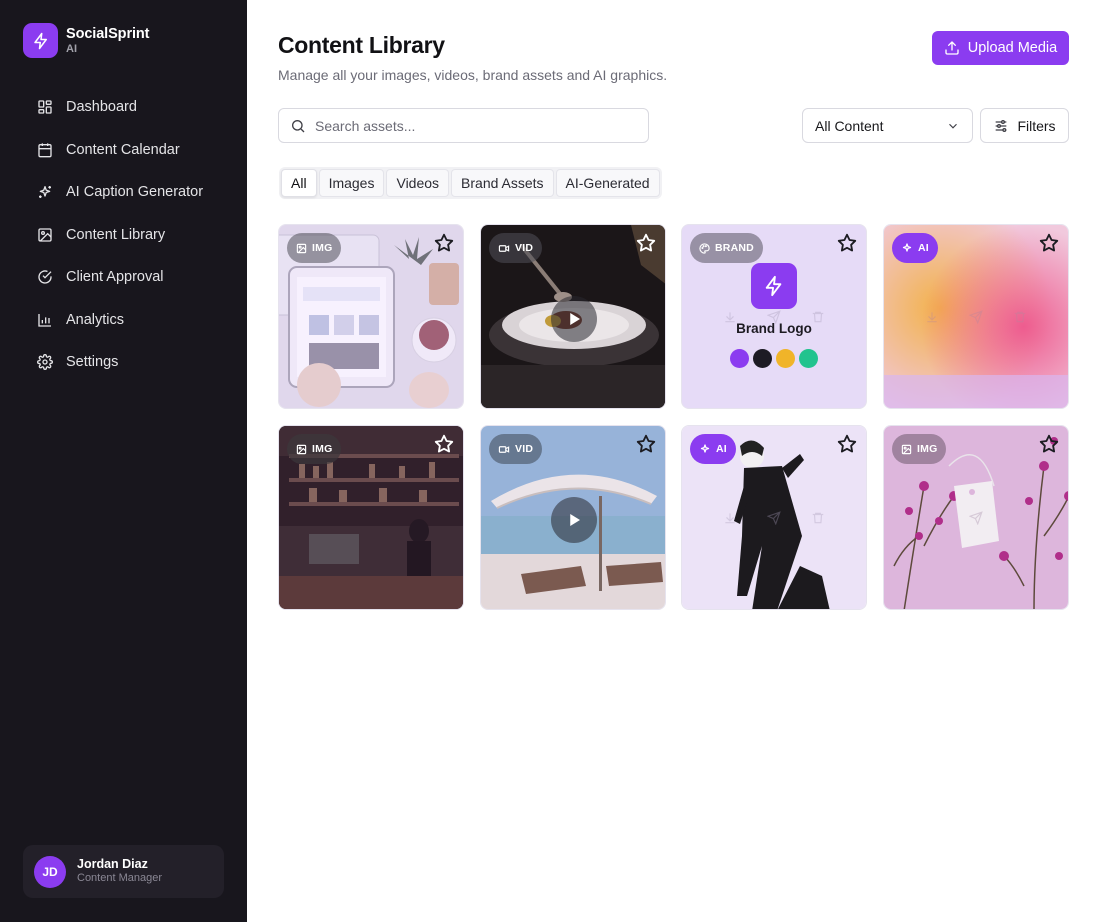  What do you see at coordinates (108, 33) in the screenshot?
I see `brand-name: SocialSprint` at bounding box center [108, 33].